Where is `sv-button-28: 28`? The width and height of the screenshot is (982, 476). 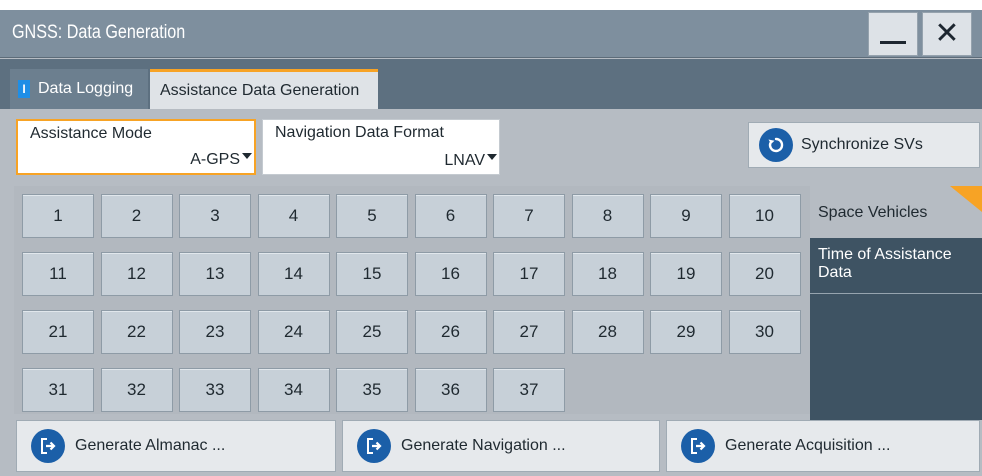 sv-button-28: 28 is located at coordinates (607, 332).